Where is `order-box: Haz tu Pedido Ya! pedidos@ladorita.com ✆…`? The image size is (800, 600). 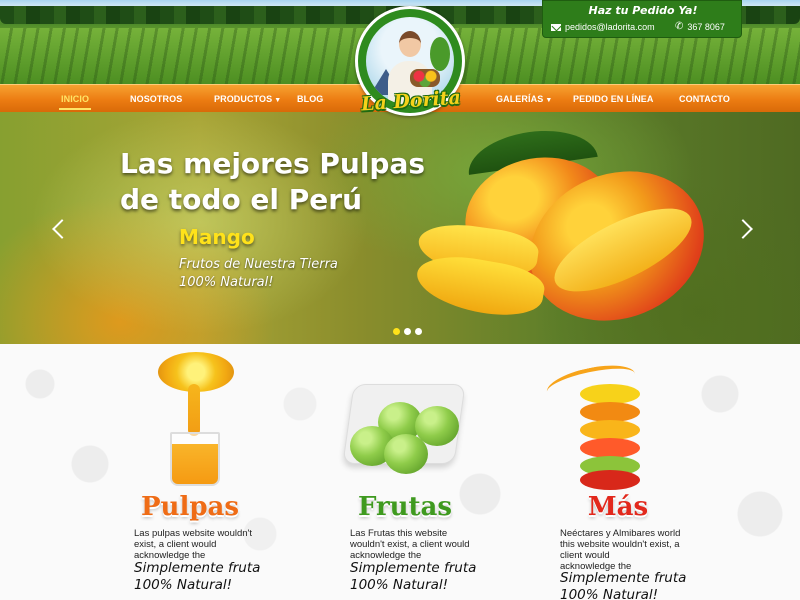
order-box: Haz tu Pedido Ya! pedidos@ladorita.com ✆… is located at coordinates (642, 19).